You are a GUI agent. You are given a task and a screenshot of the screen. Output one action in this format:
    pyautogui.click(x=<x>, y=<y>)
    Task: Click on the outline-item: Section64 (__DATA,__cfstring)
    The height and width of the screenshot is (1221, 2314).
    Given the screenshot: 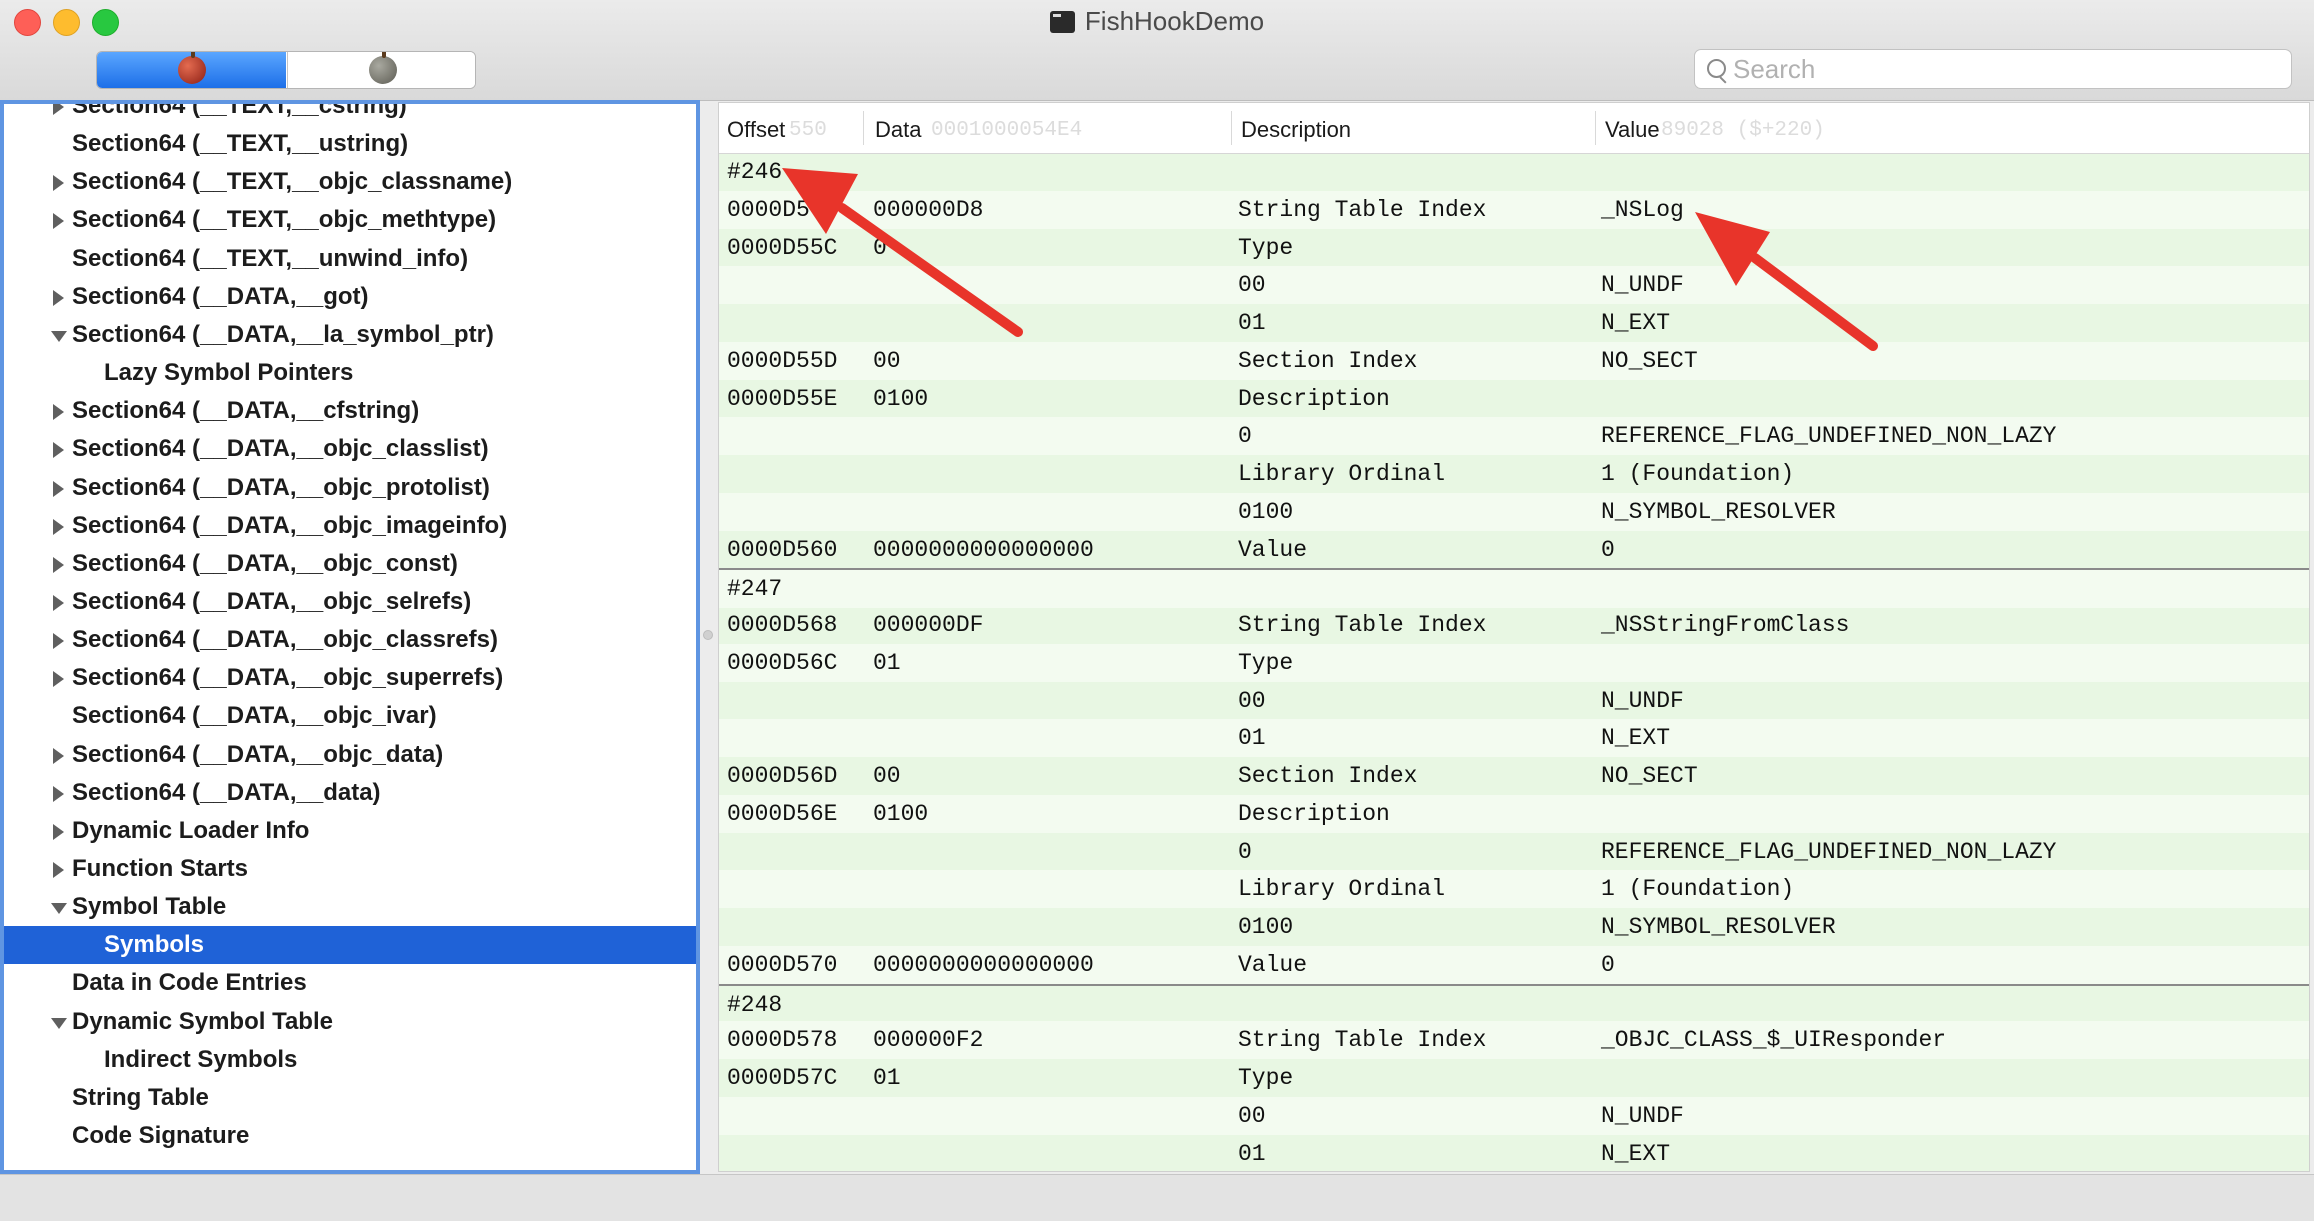 What is the action you would take?
    pyautogui.click(x=350, y=411)
    